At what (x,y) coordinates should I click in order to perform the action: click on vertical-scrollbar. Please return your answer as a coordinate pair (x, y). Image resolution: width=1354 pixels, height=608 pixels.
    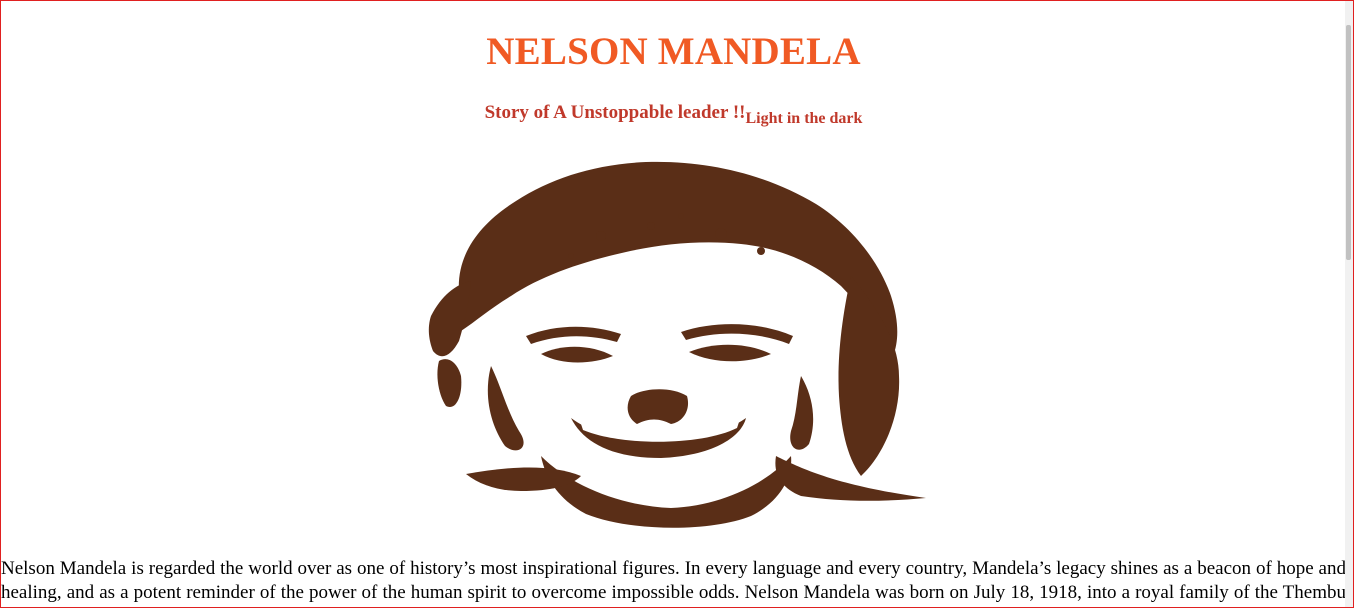
    Looking at the image, I should click on (1349, 304).